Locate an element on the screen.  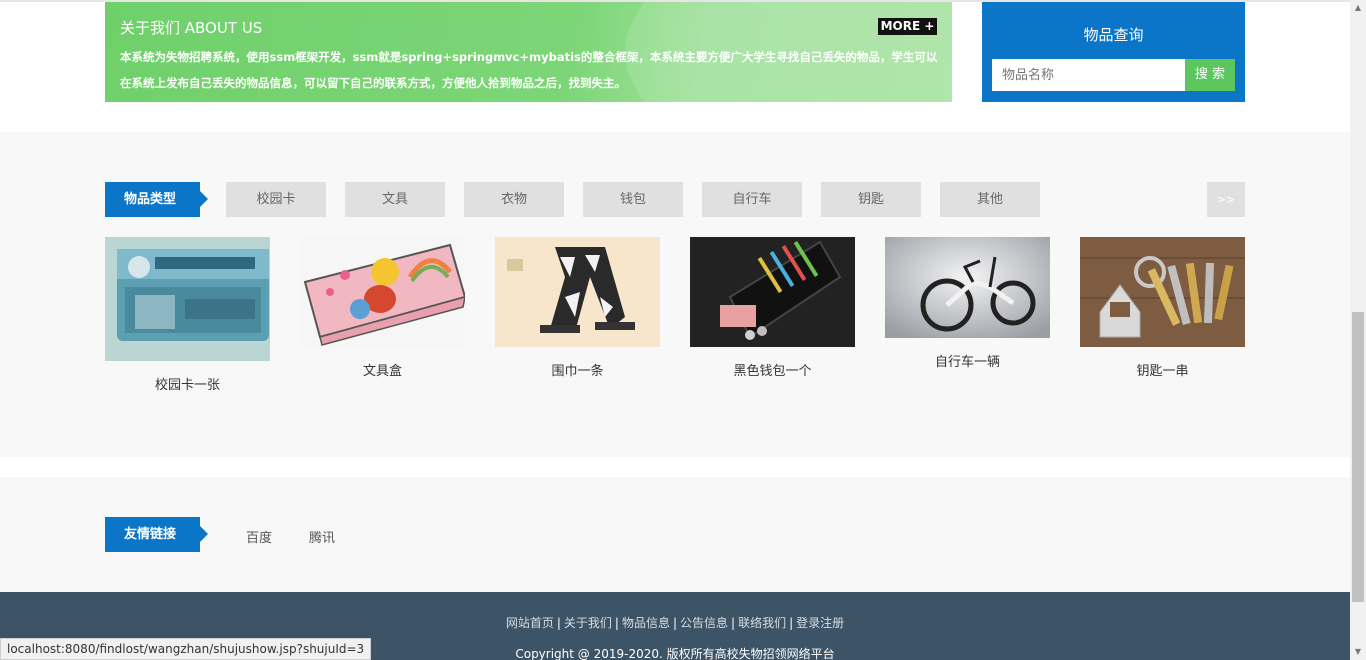
about-title: 关于我们 ABOUT US is located at coordinates (191, 28).